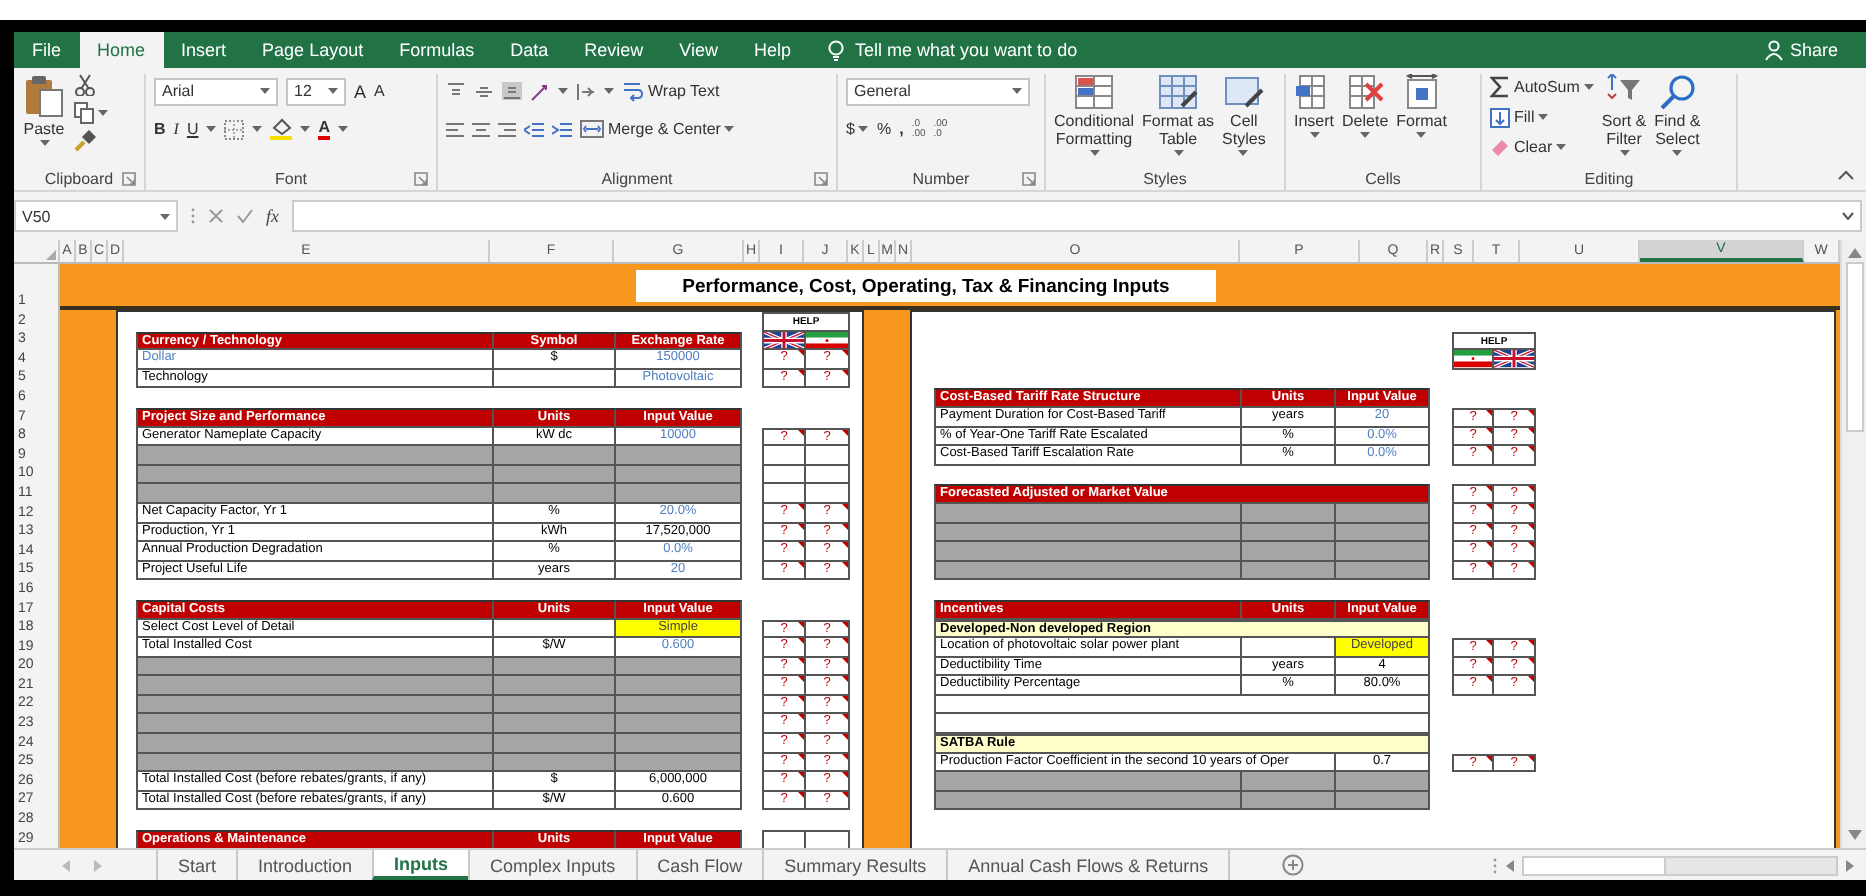  I want to click on insert-function-button: fx, so click(272, 216).